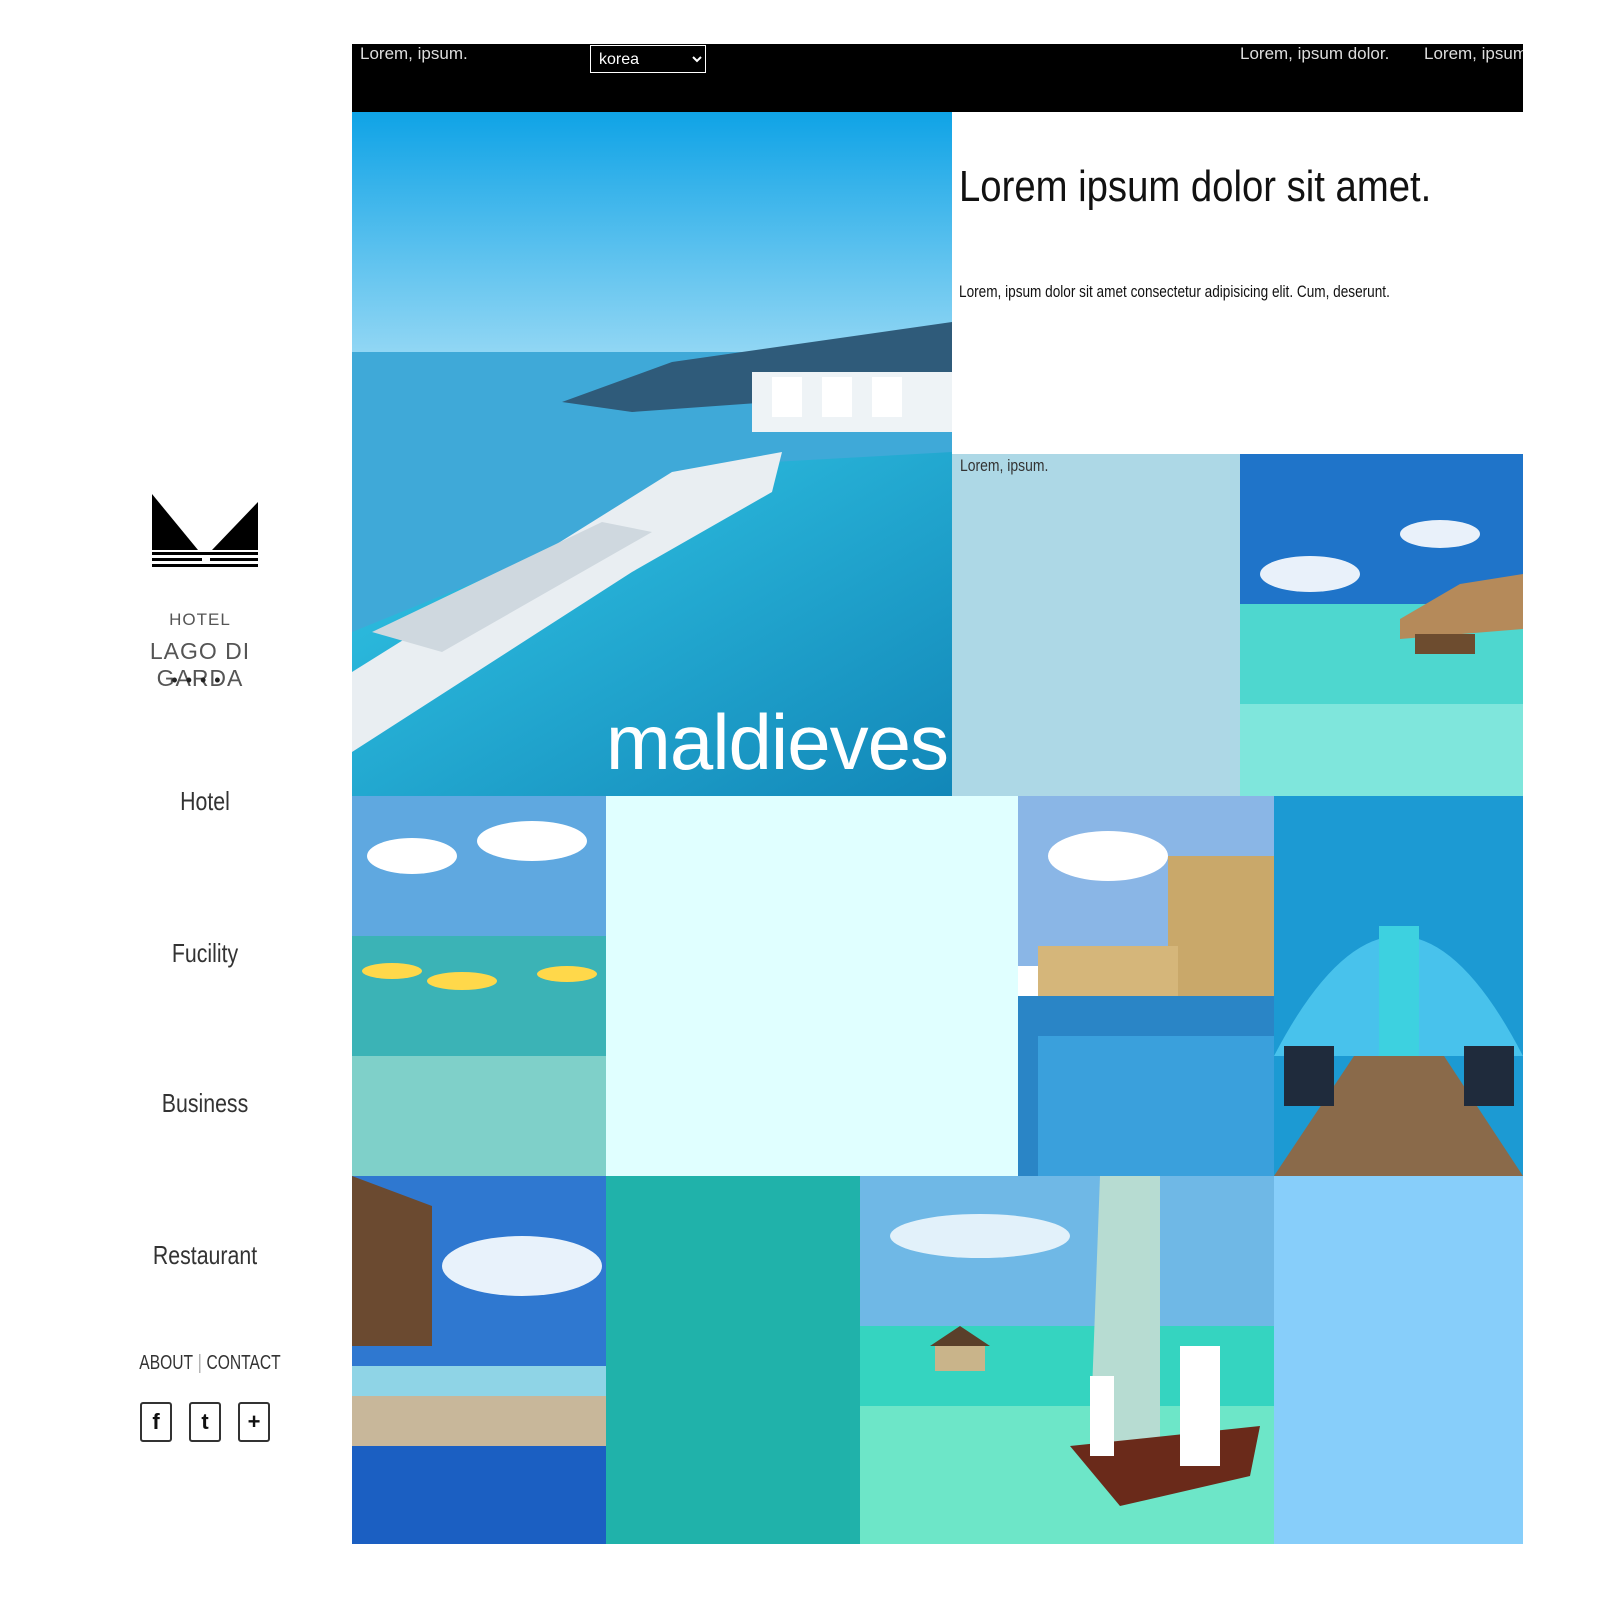  Describe the element at coordinates (1473, 54) in the screenshot. I see `top-link-2: Lorem, ipsum` at that location.